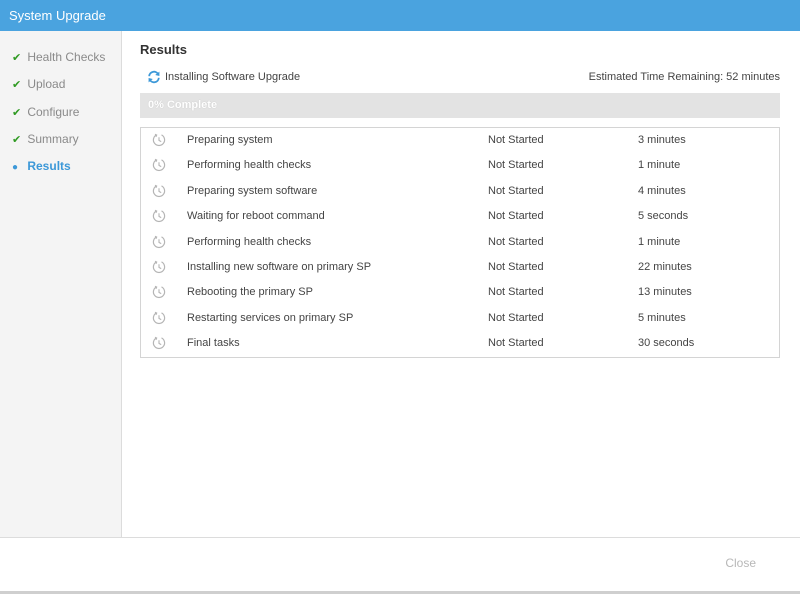 The height and width of the screenshot is (594, 800). I want to click on step-configure: ✔ Configure, so click(45, 112).